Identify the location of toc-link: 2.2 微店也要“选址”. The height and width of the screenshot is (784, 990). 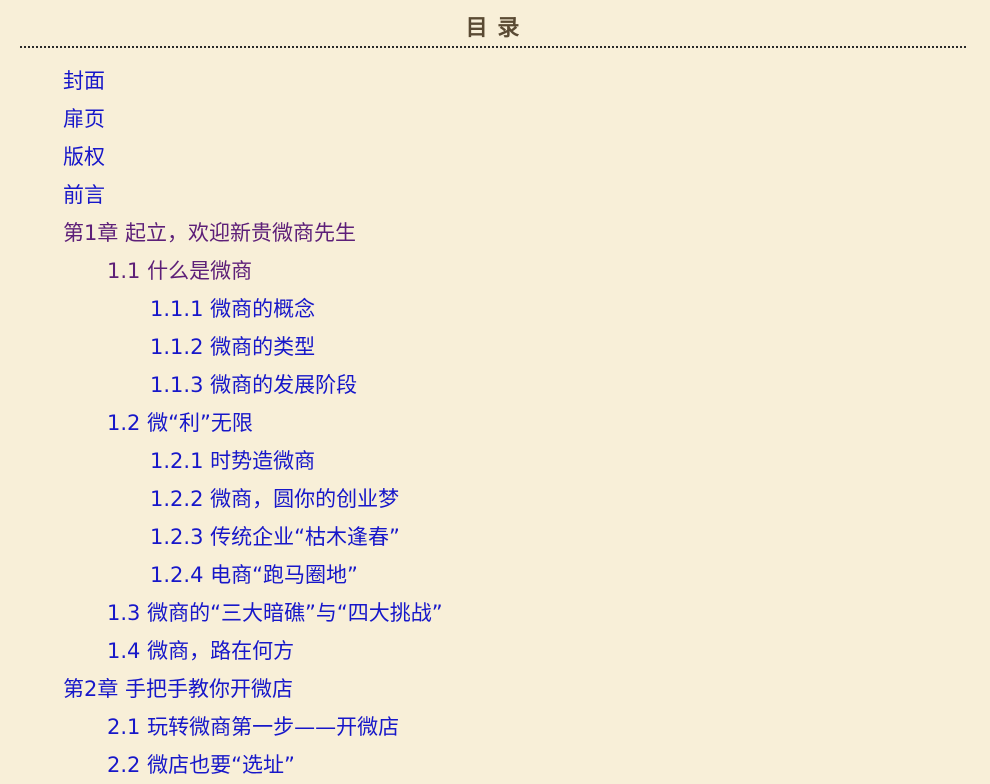
(201, 765).